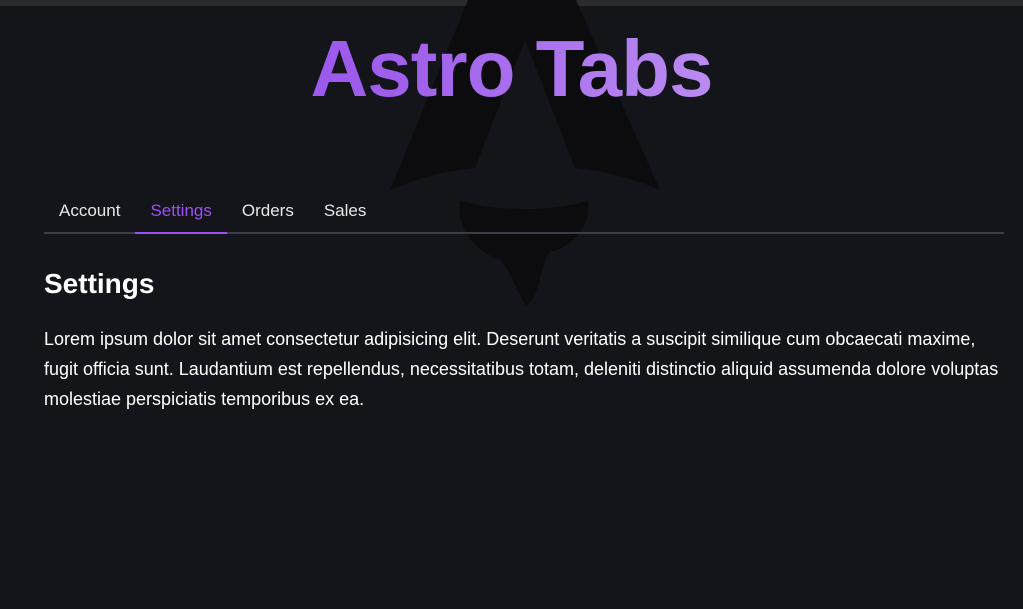  I want to click on panel-heading: Settings, so click(99, 283).